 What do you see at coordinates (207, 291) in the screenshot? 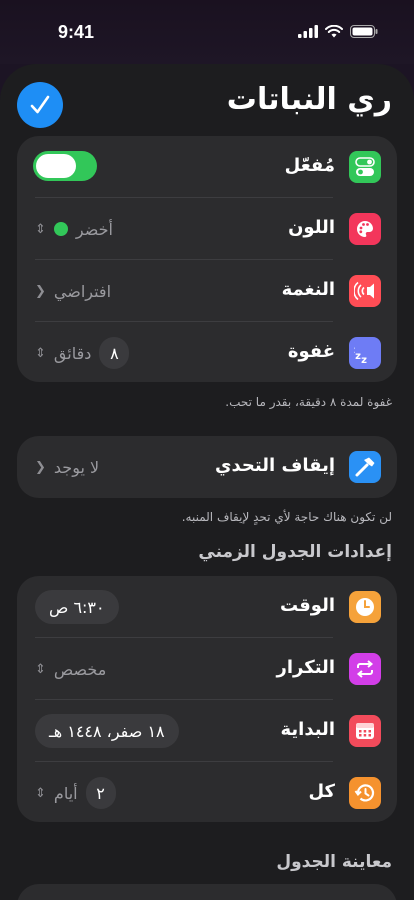
I see `tone-row: النغمة افتراضي ❮` at bounding box center [207, 291].